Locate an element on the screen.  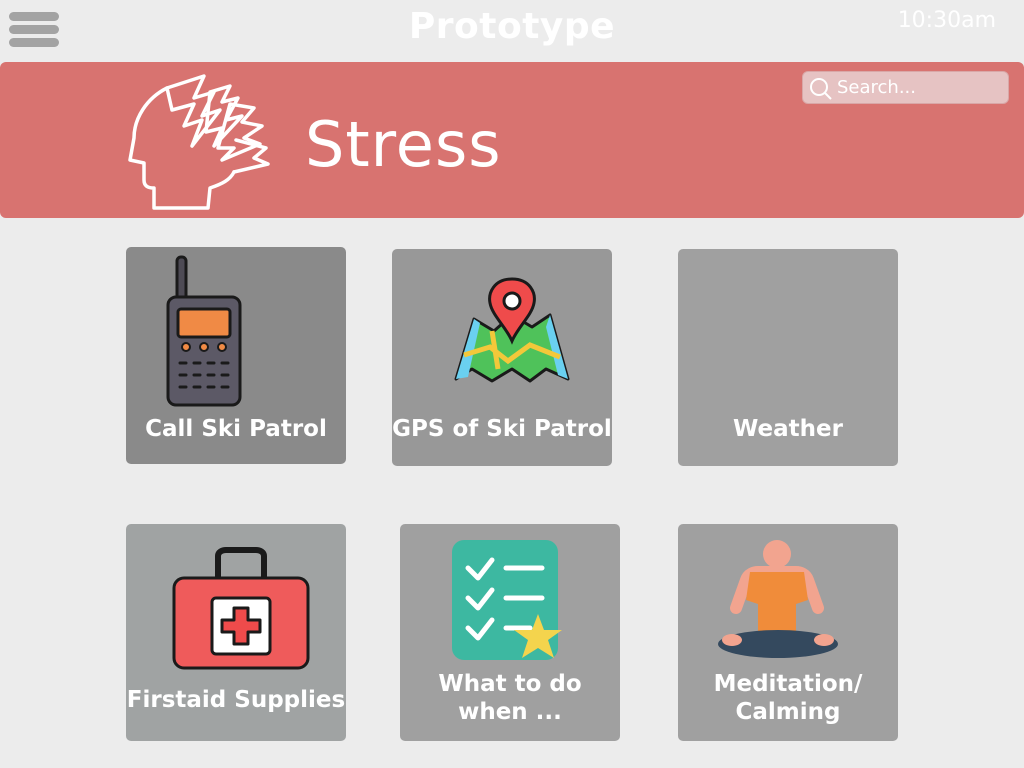
tile-label: Weather is located at coordinates (788, 429).